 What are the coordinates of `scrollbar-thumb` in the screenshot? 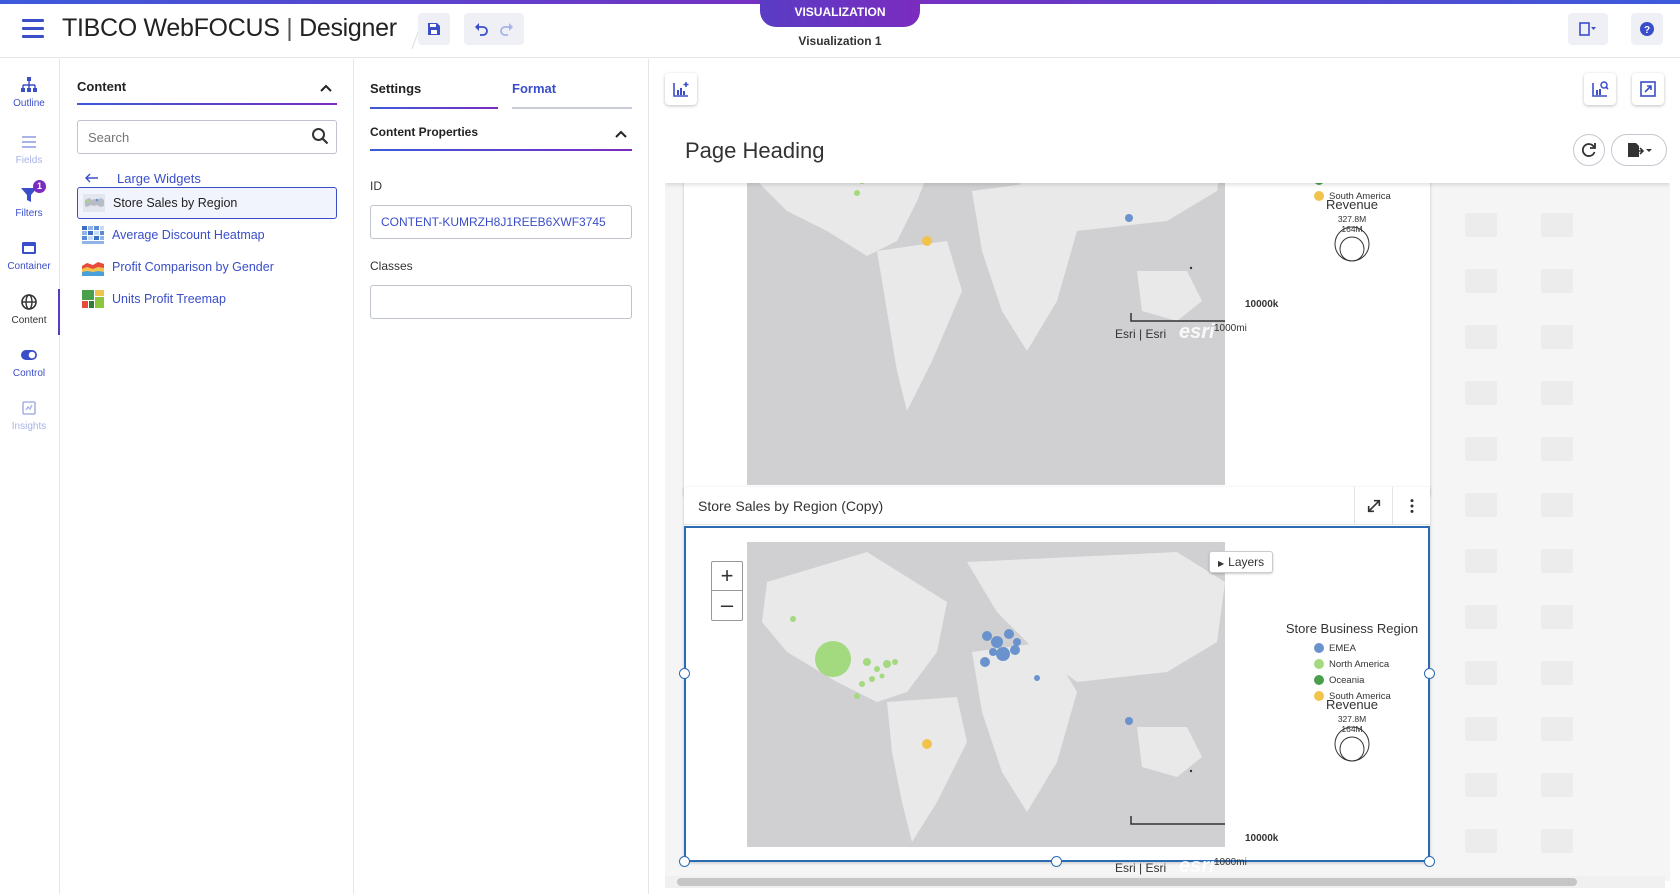 It's located at (1127, 882).